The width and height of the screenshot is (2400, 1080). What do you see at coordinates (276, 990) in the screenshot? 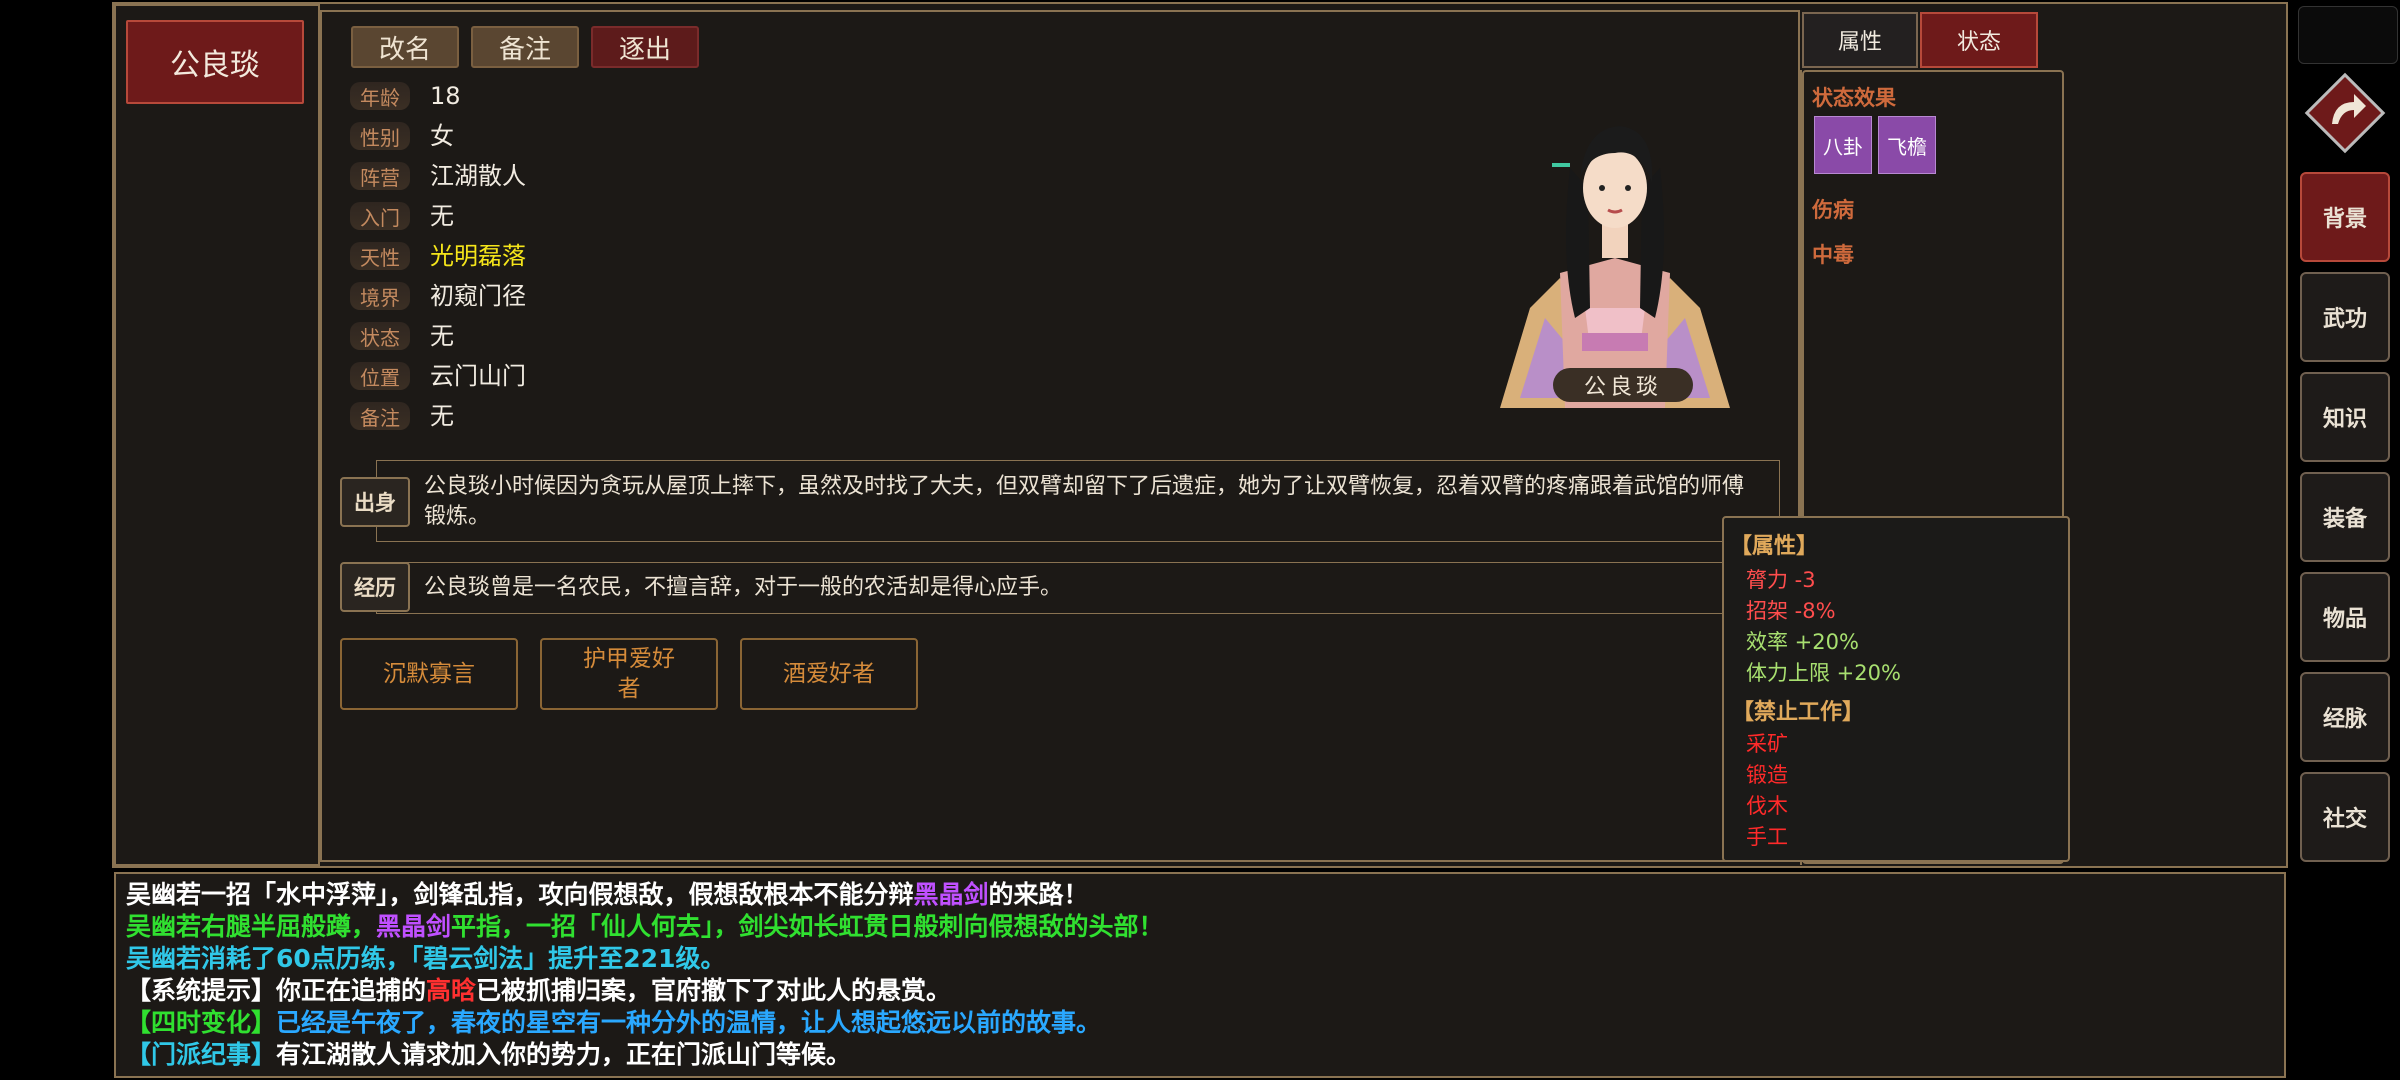
I see `log-segment: 【系统提示】你正在追捕的` at bounding box center [276, 990].